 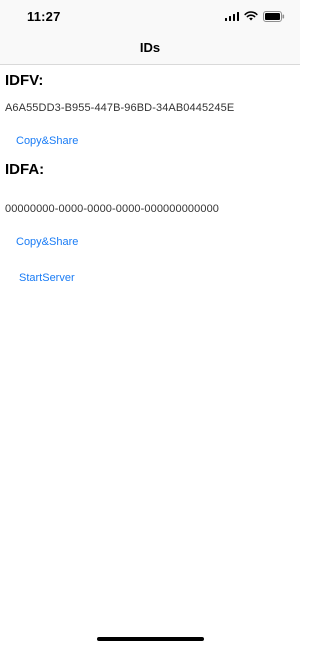 I want to click on status-icons, so click(x=255, y=16).